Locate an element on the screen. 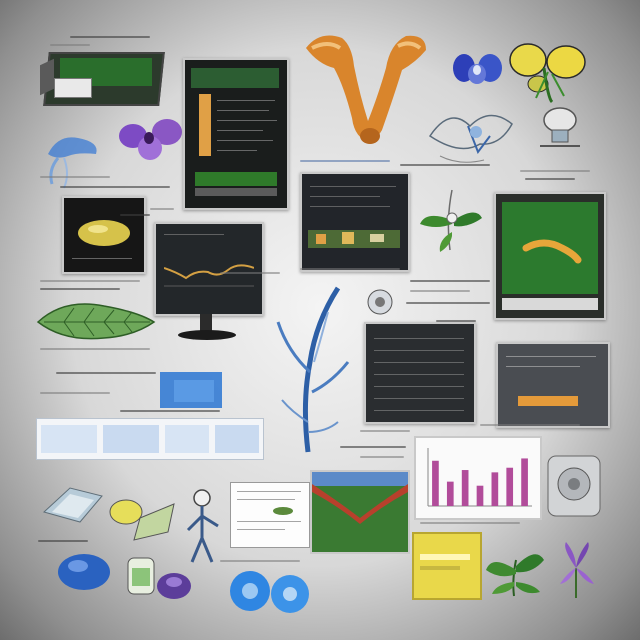  green-monitor-icon is located at coordinates (102, 79).